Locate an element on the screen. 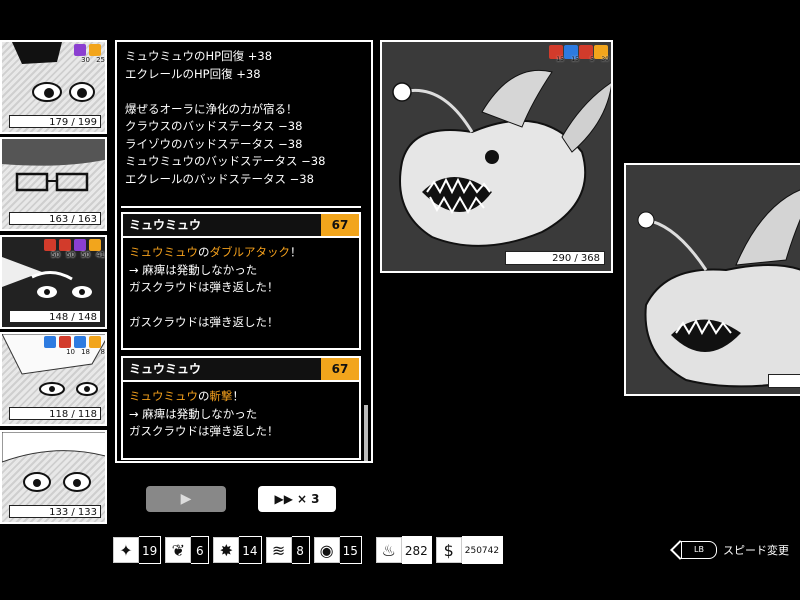 The width and height of the screenshot is (800, 600). hp-readout: 163 / 163 is located at coordinates (55, 218).